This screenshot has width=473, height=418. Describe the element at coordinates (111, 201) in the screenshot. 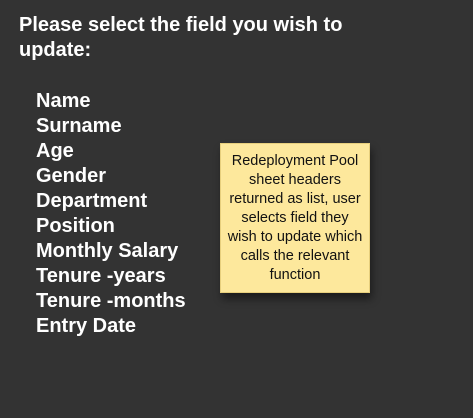

I see `field-option-department: Department` at that location.